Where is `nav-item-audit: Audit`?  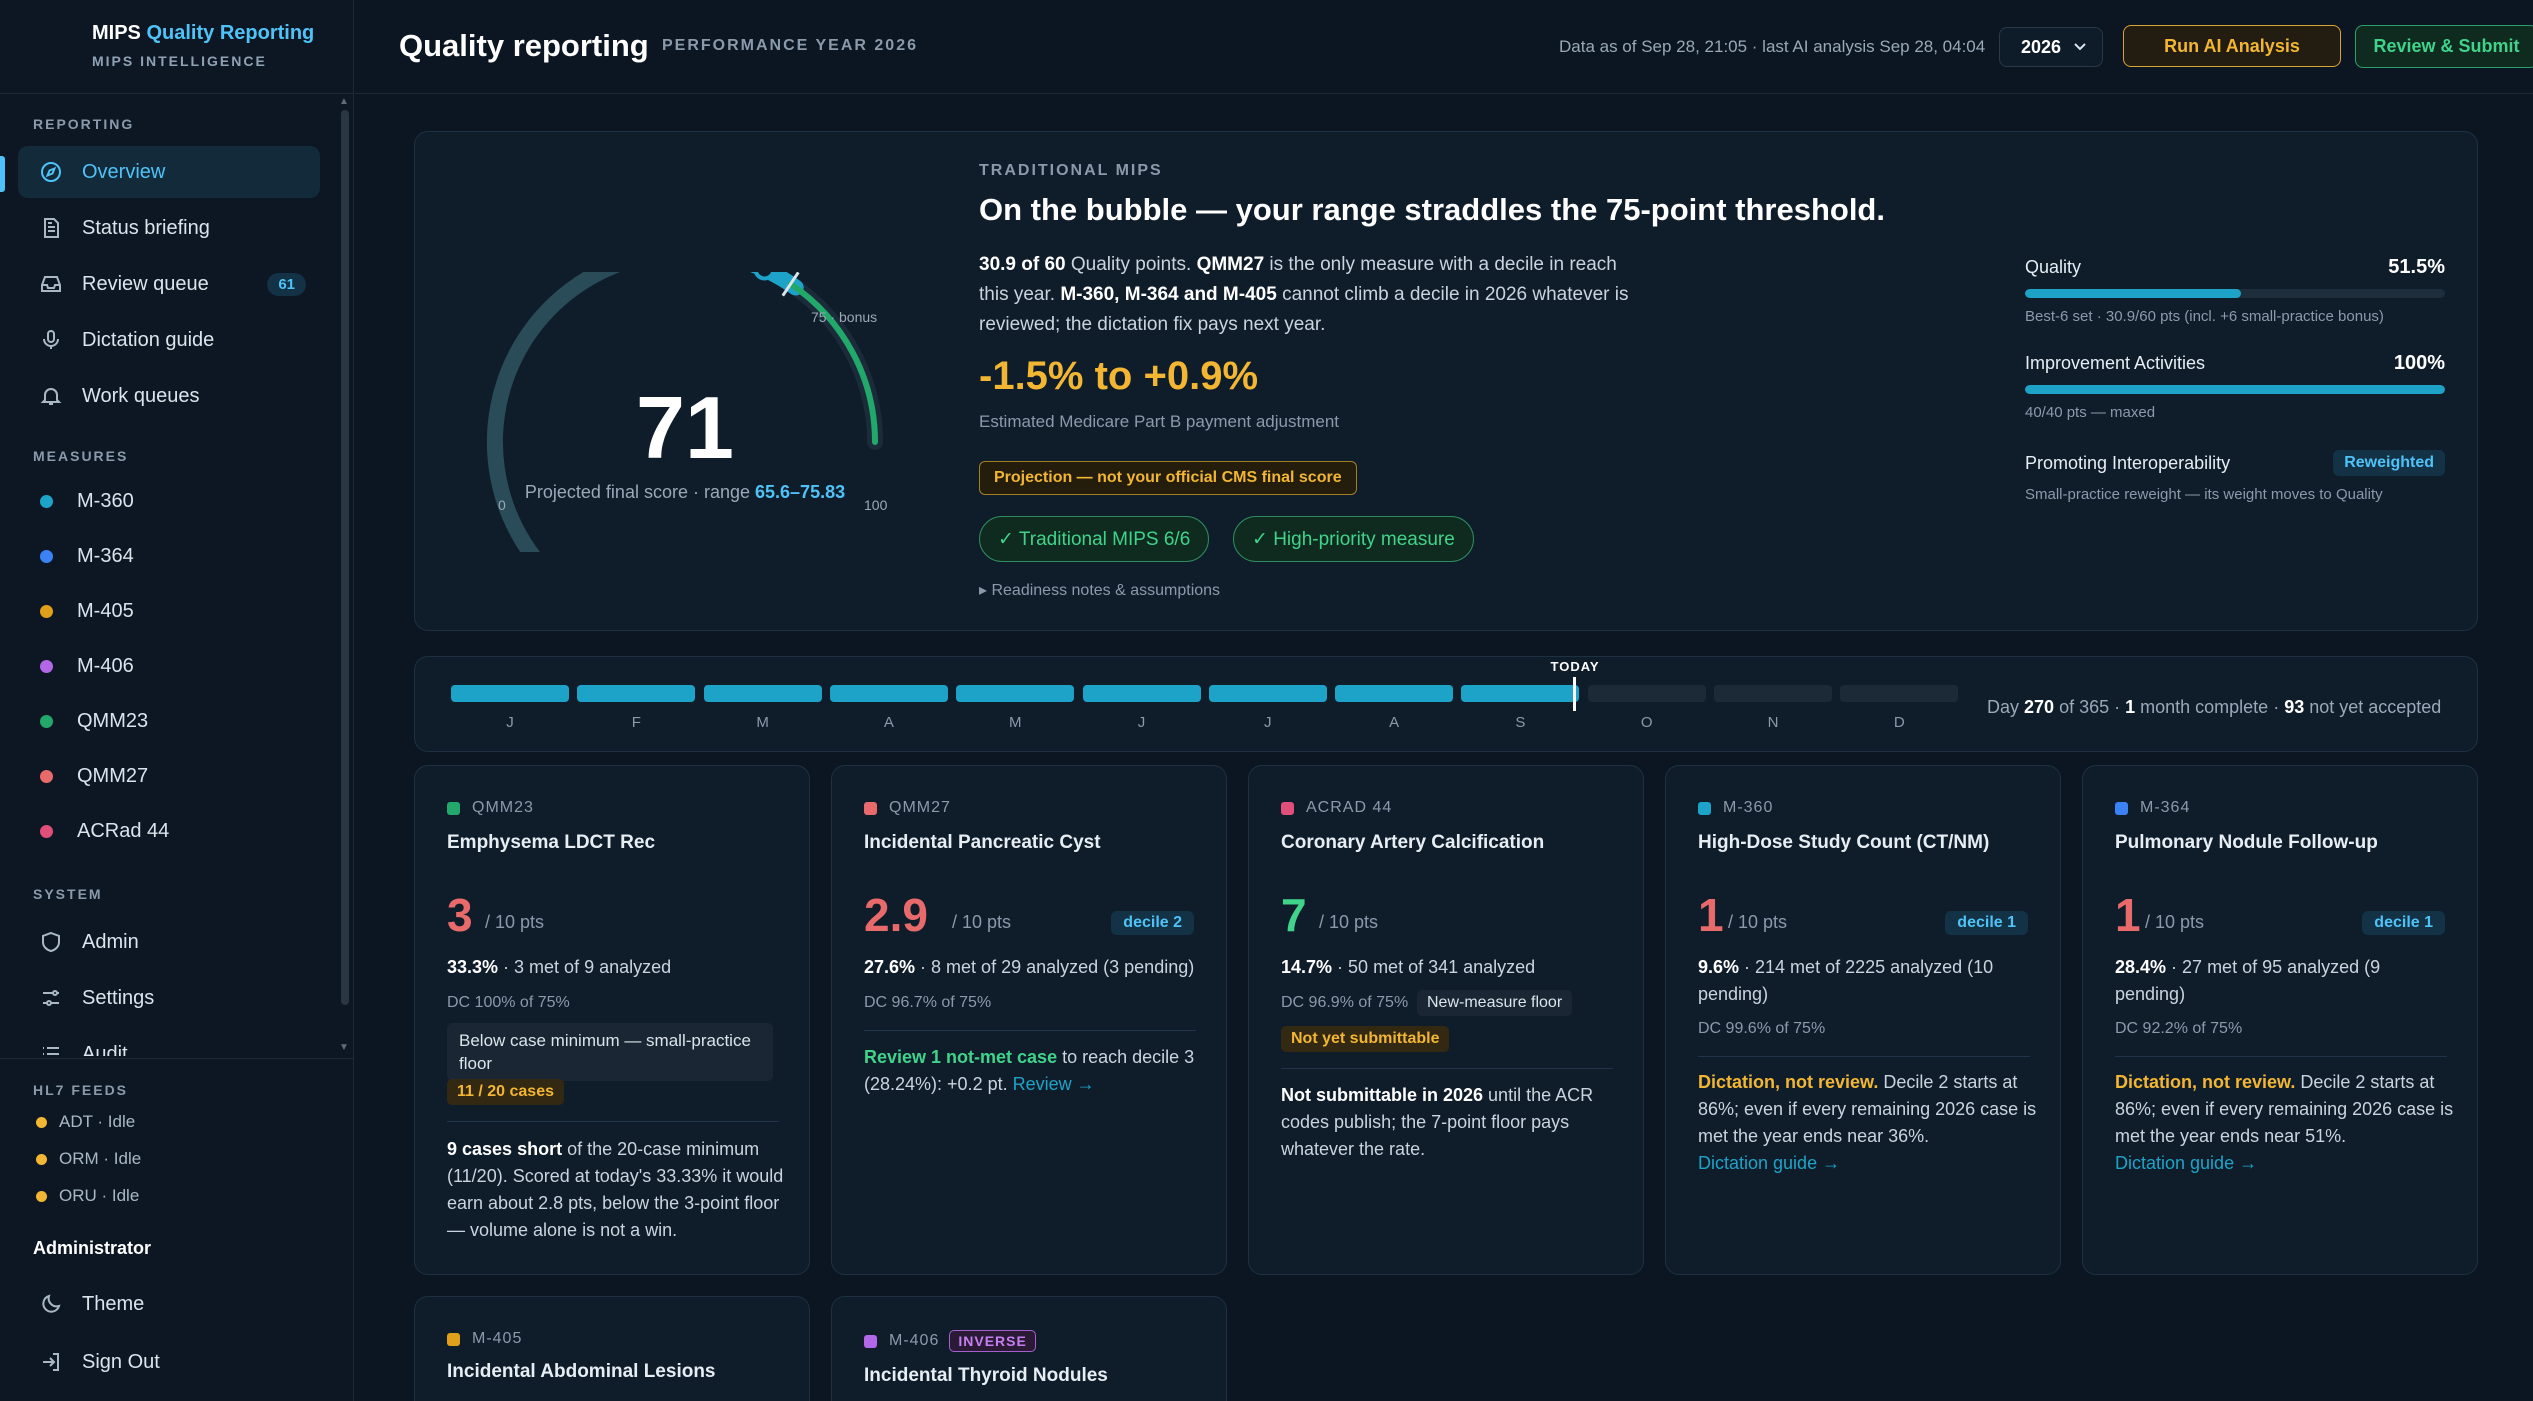 nav-item-audit: Audit is located at coordinates (169, 1042).